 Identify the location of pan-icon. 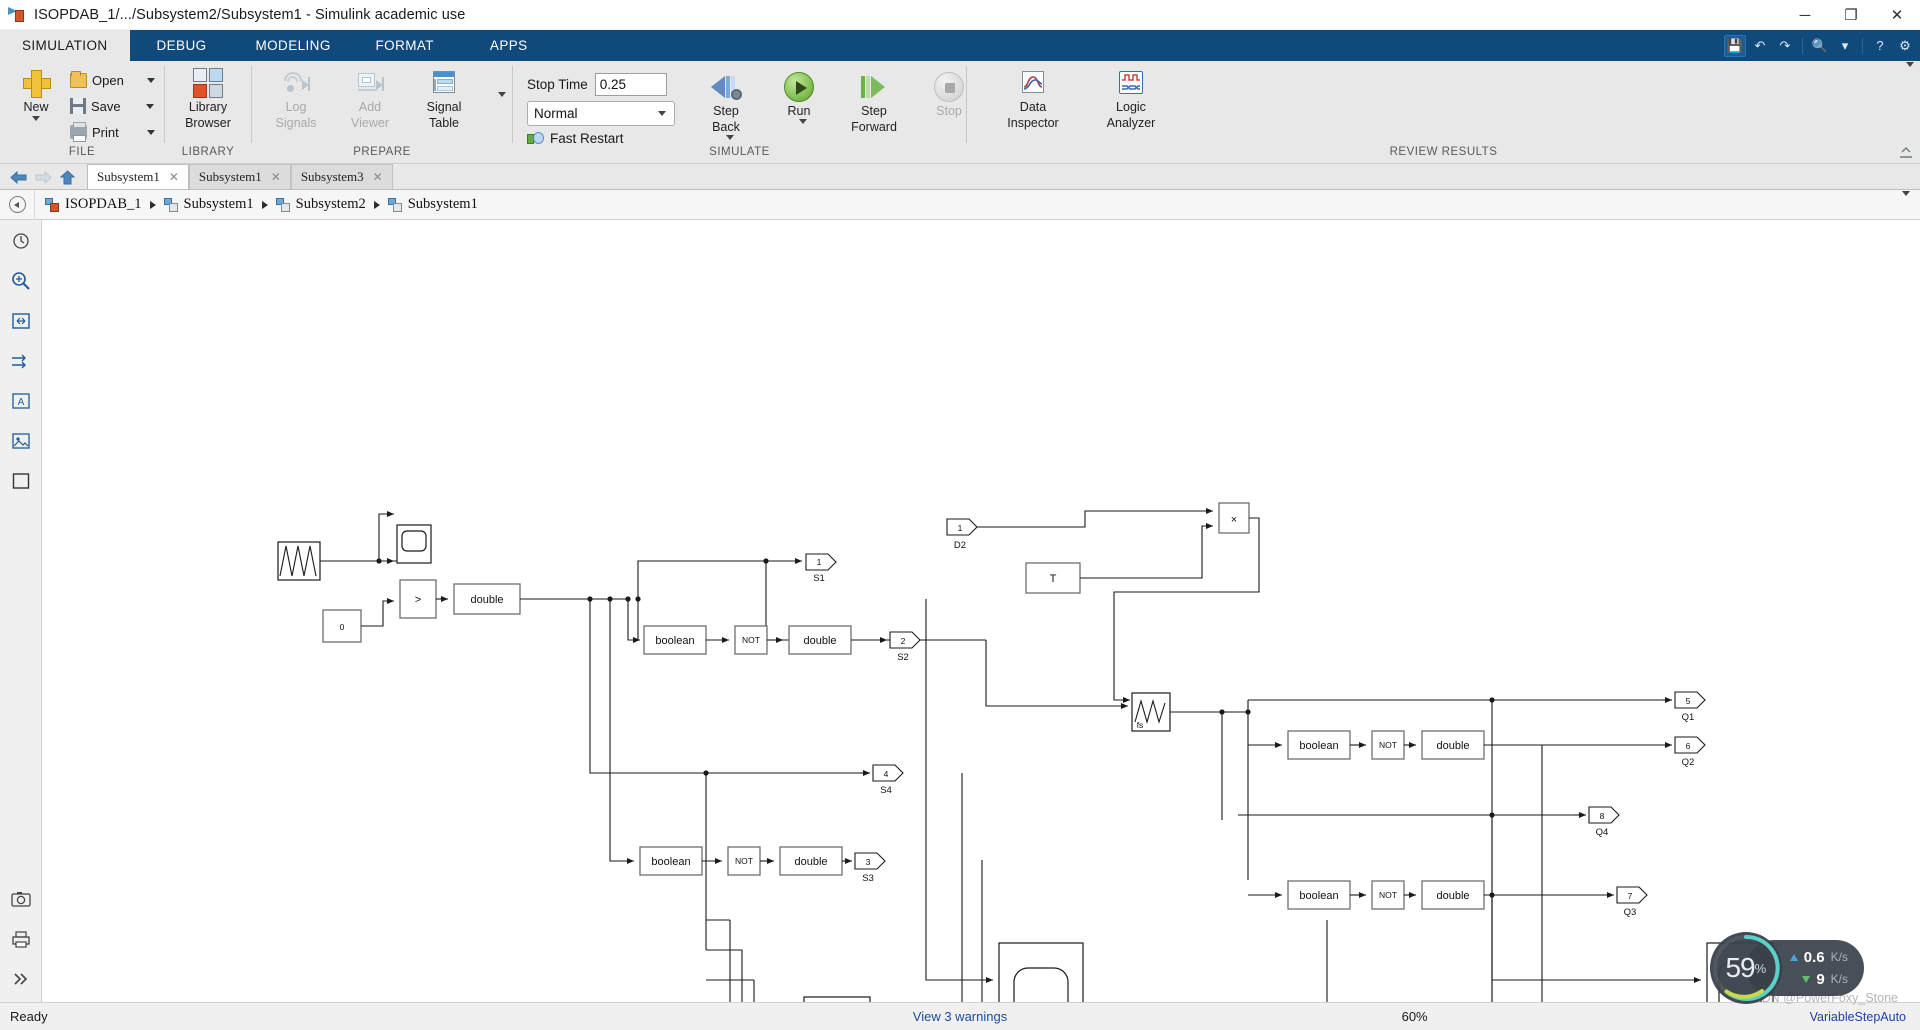
(21, 361).